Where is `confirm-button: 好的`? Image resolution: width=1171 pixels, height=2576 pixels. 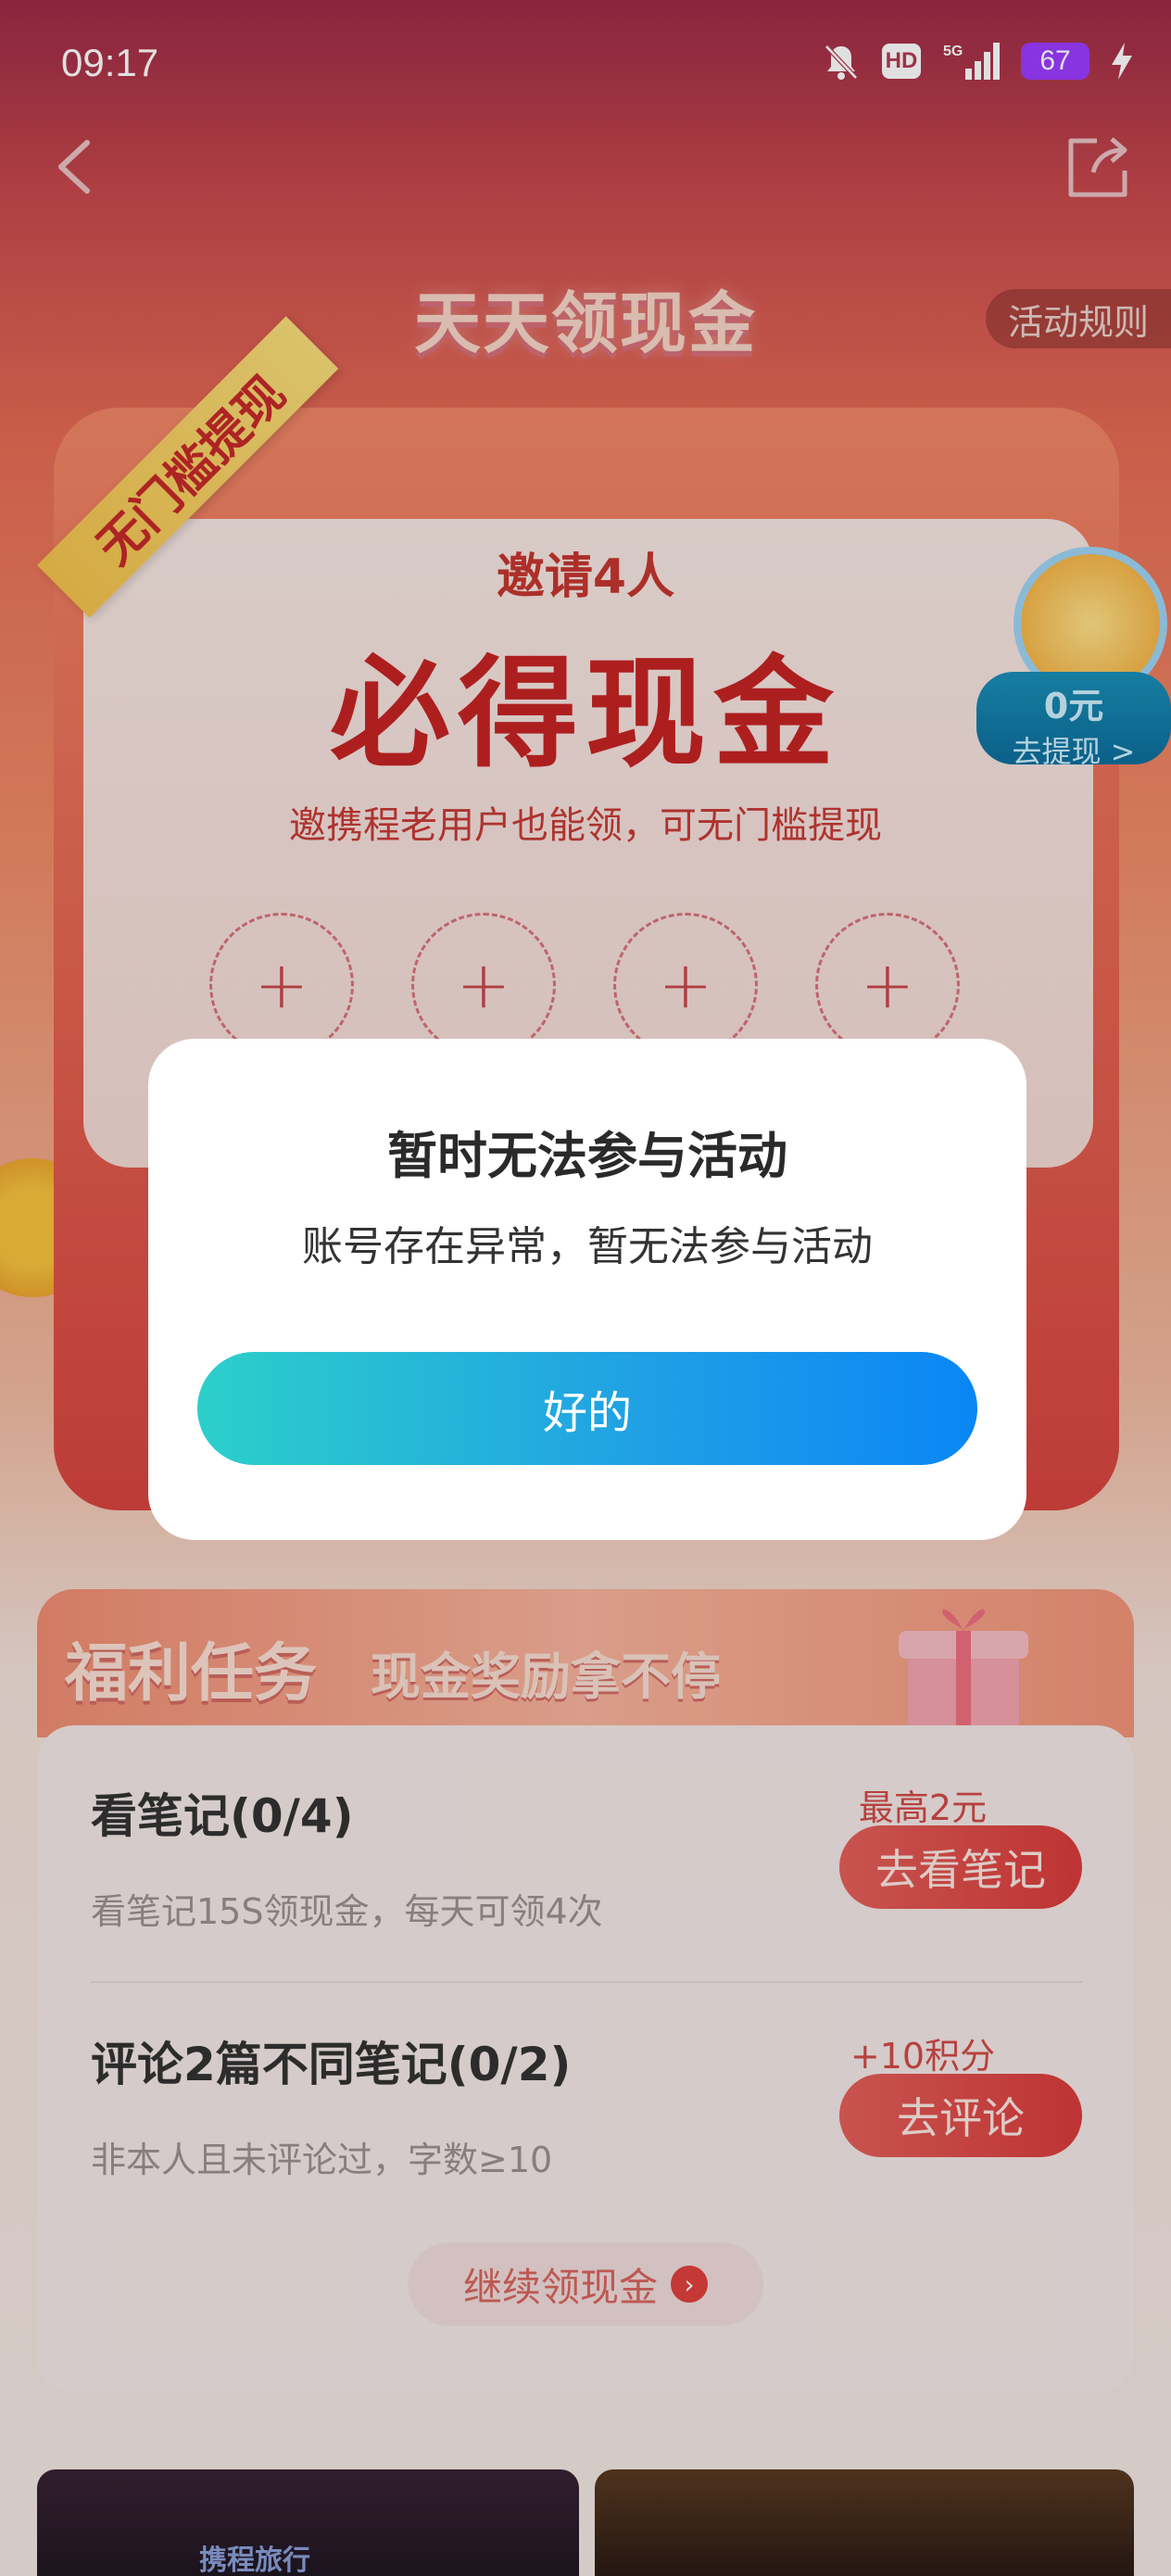
confirm-button: 好的 is located at coordinates (587, 1408).